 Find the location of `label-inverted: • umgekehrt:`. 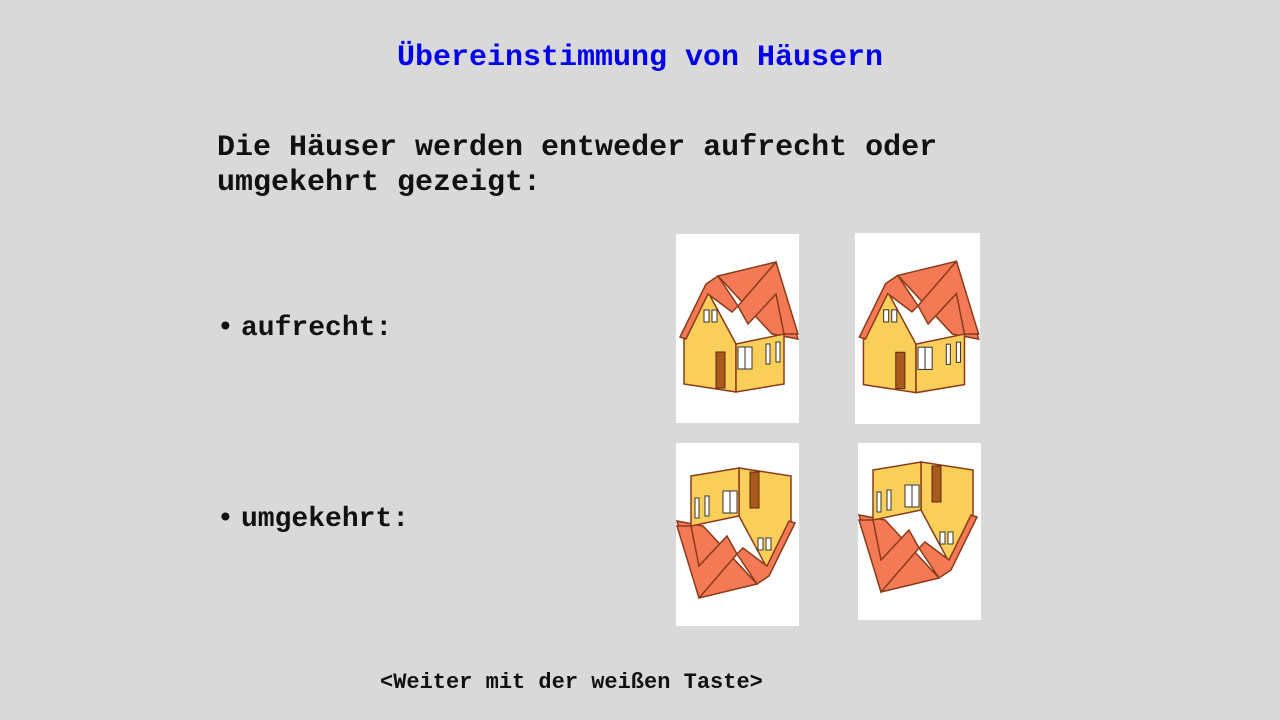

label-inverted: • umgekehrt: is located at coordinates (313, 520).